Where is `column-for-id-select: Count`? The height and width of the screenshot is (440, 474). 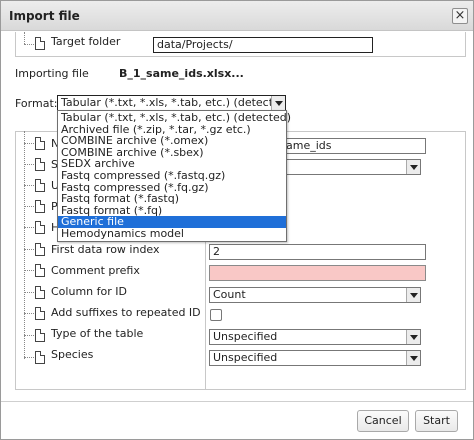
column-for-id-select: Count is located at coordinates (315, 295).